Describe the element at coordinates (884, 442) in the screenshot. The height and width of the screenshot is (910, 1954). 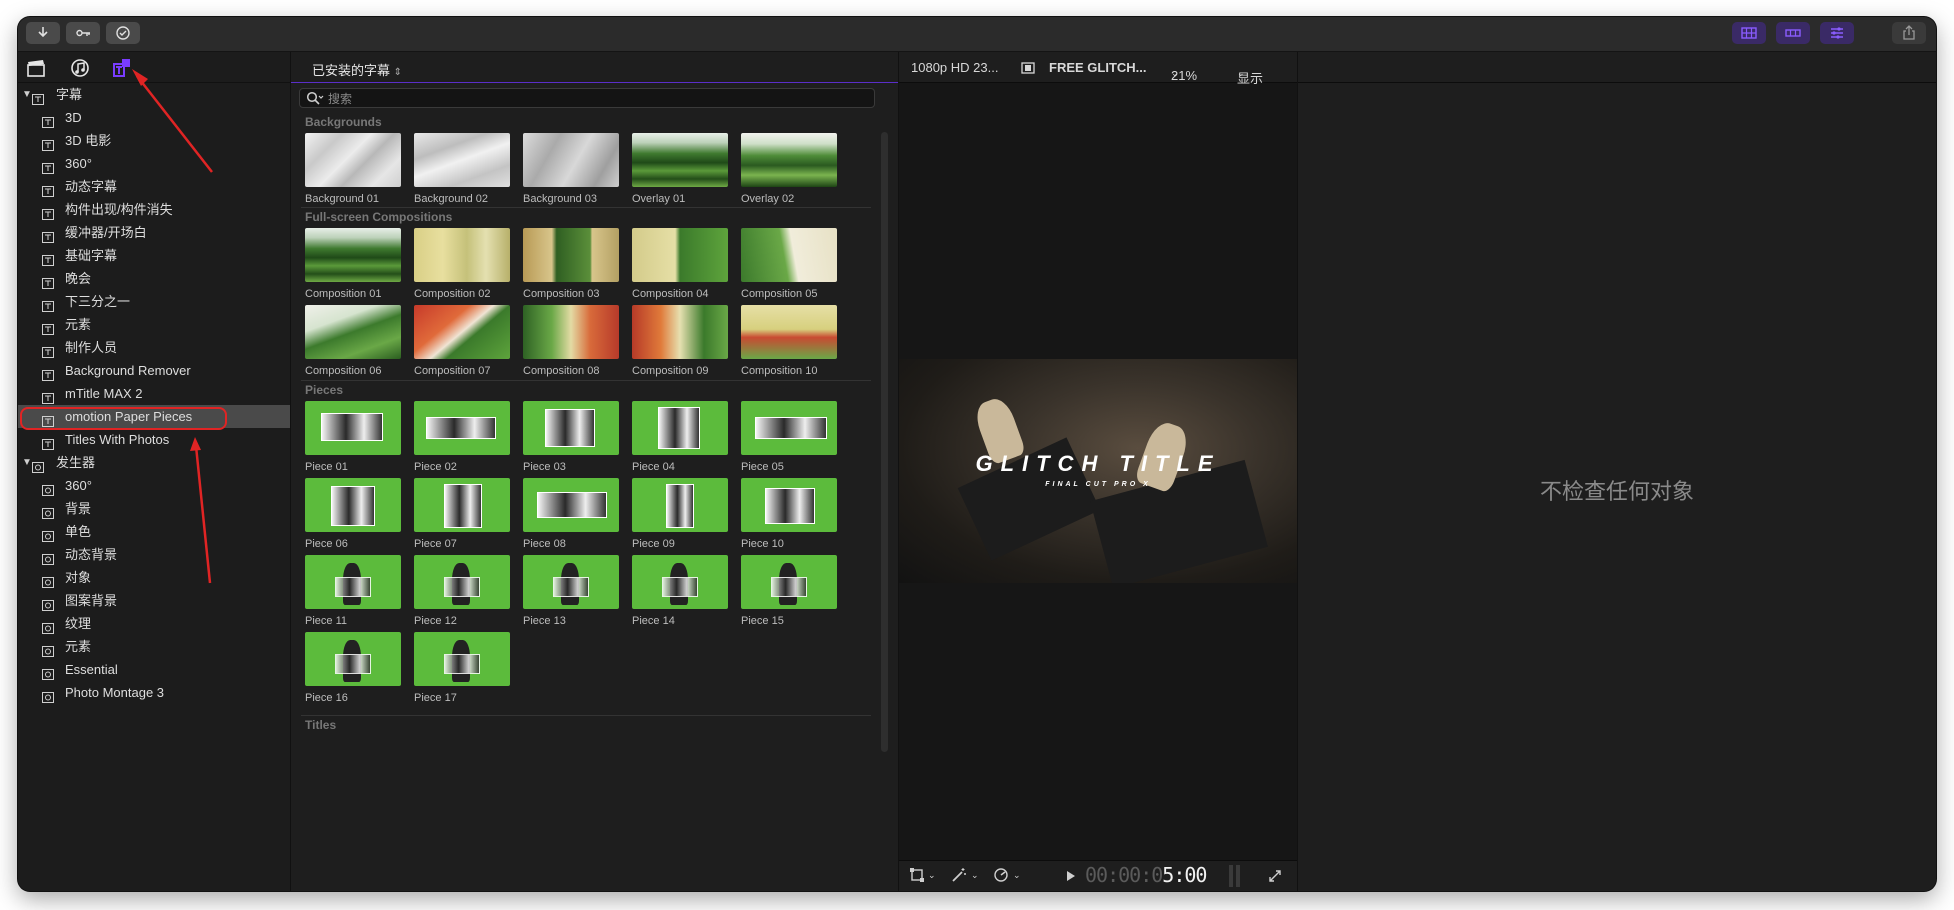
I see `browser-scrollbar` at that location.